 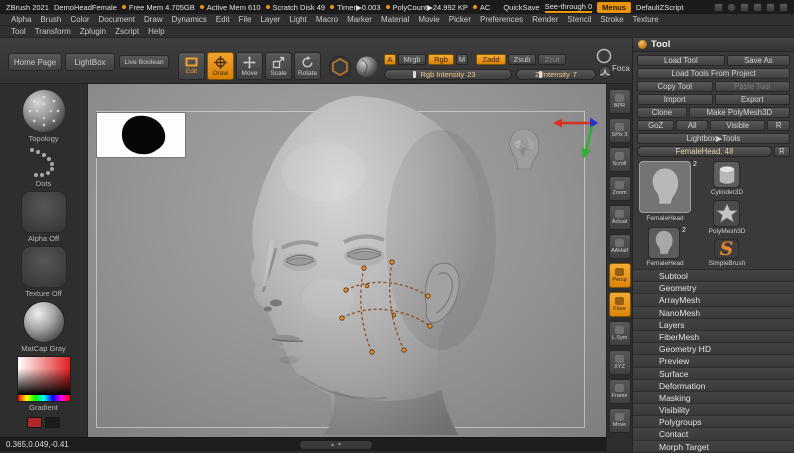 I want to click on menu-item: Edit, so click(x=223, y=19).